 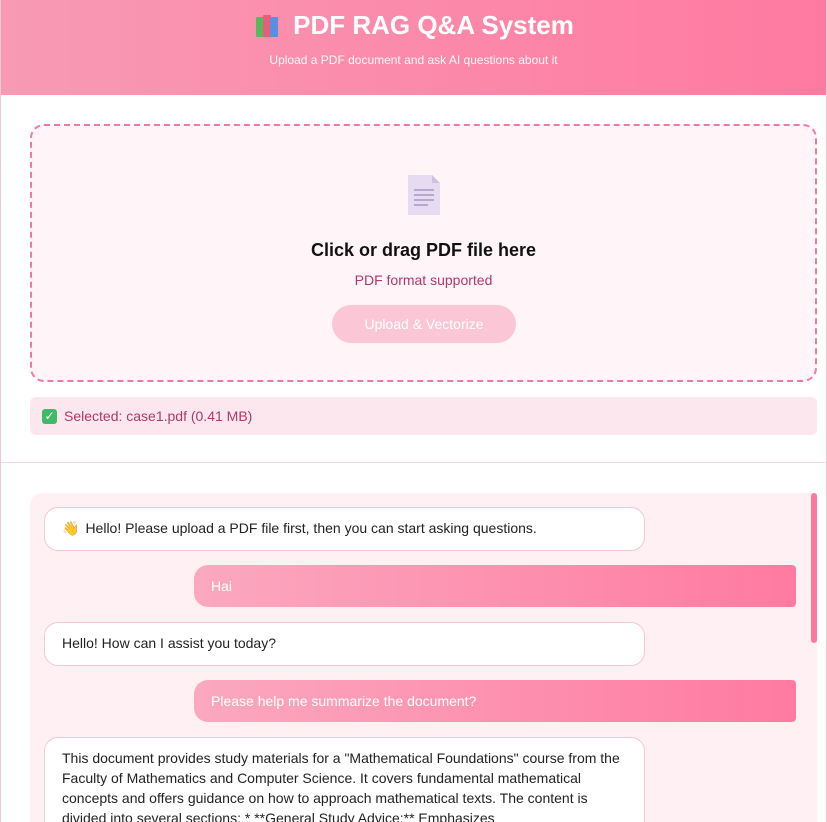 What do you see at coordinates (49, 416) in the screenshot?
I see `check-icon: ✓` at bounding box center [49, 416].